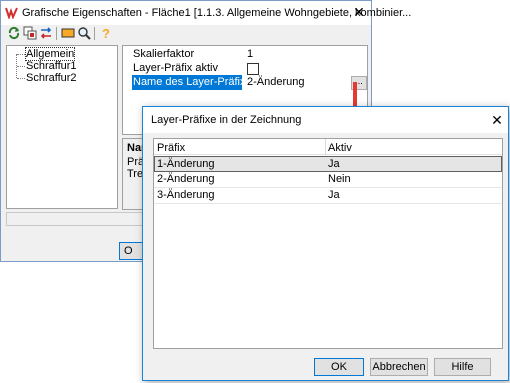  Describe the element at coordinates (186, 34) in the screenshot. I see `toolbar: ?` at that location.